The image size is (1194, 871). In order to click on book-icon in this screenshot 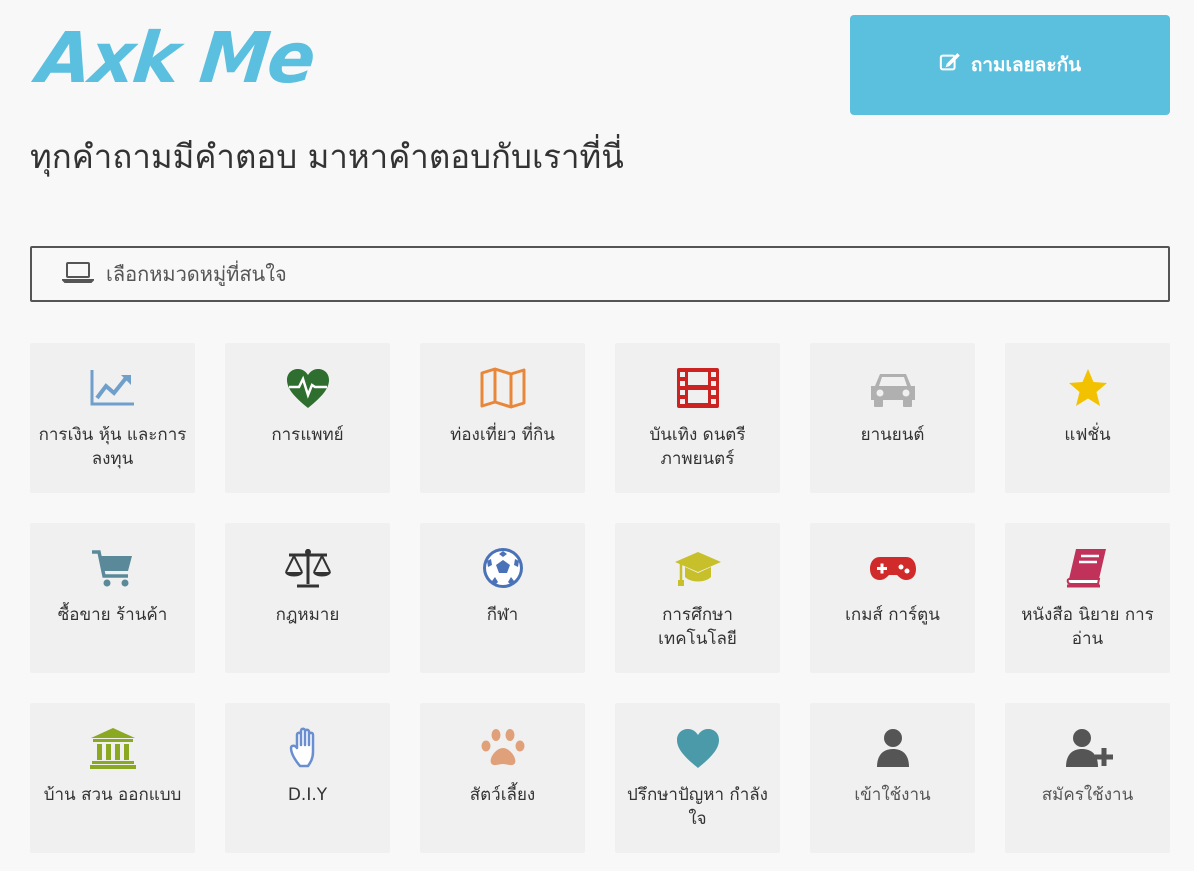, I will do `click(1087, 568)`.